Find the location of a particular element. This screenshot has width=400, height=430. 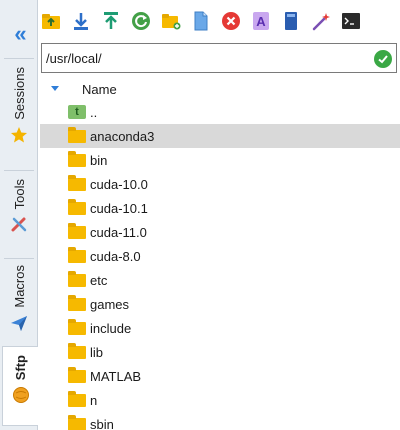

path-bar is located at coordinates (219, 58).